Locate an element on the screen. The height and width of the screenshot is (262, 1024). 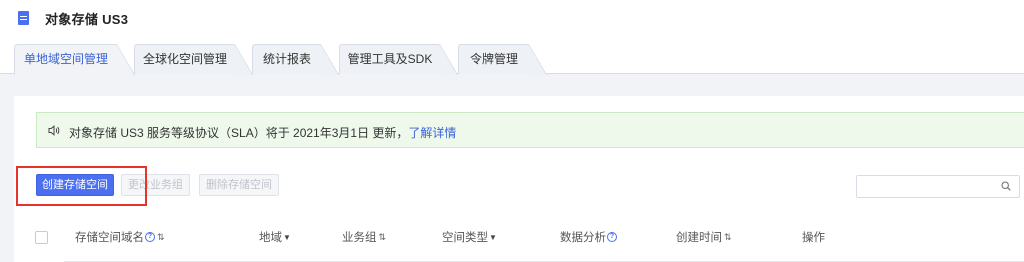
column-label: 存储空间域名 is located at coordinates (109, 238).